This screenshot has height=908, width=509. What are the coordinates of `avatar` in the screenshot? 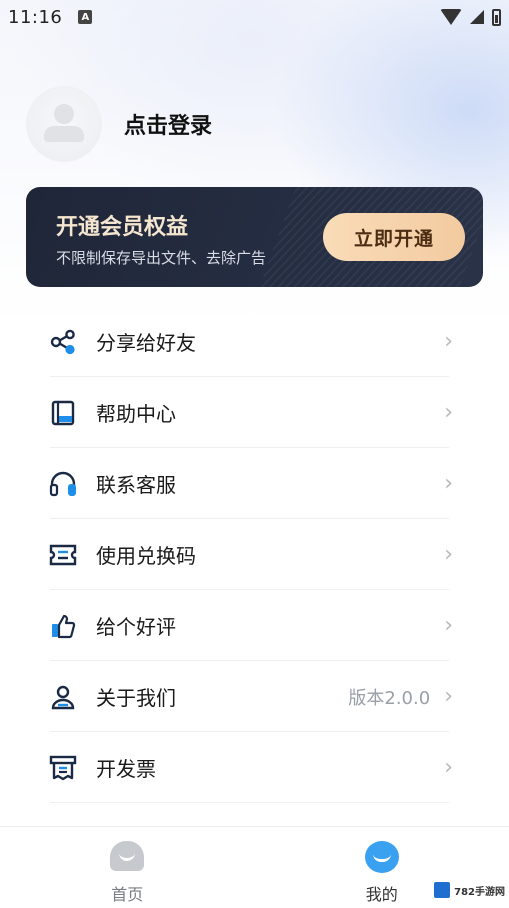 It's located at (64, 124).